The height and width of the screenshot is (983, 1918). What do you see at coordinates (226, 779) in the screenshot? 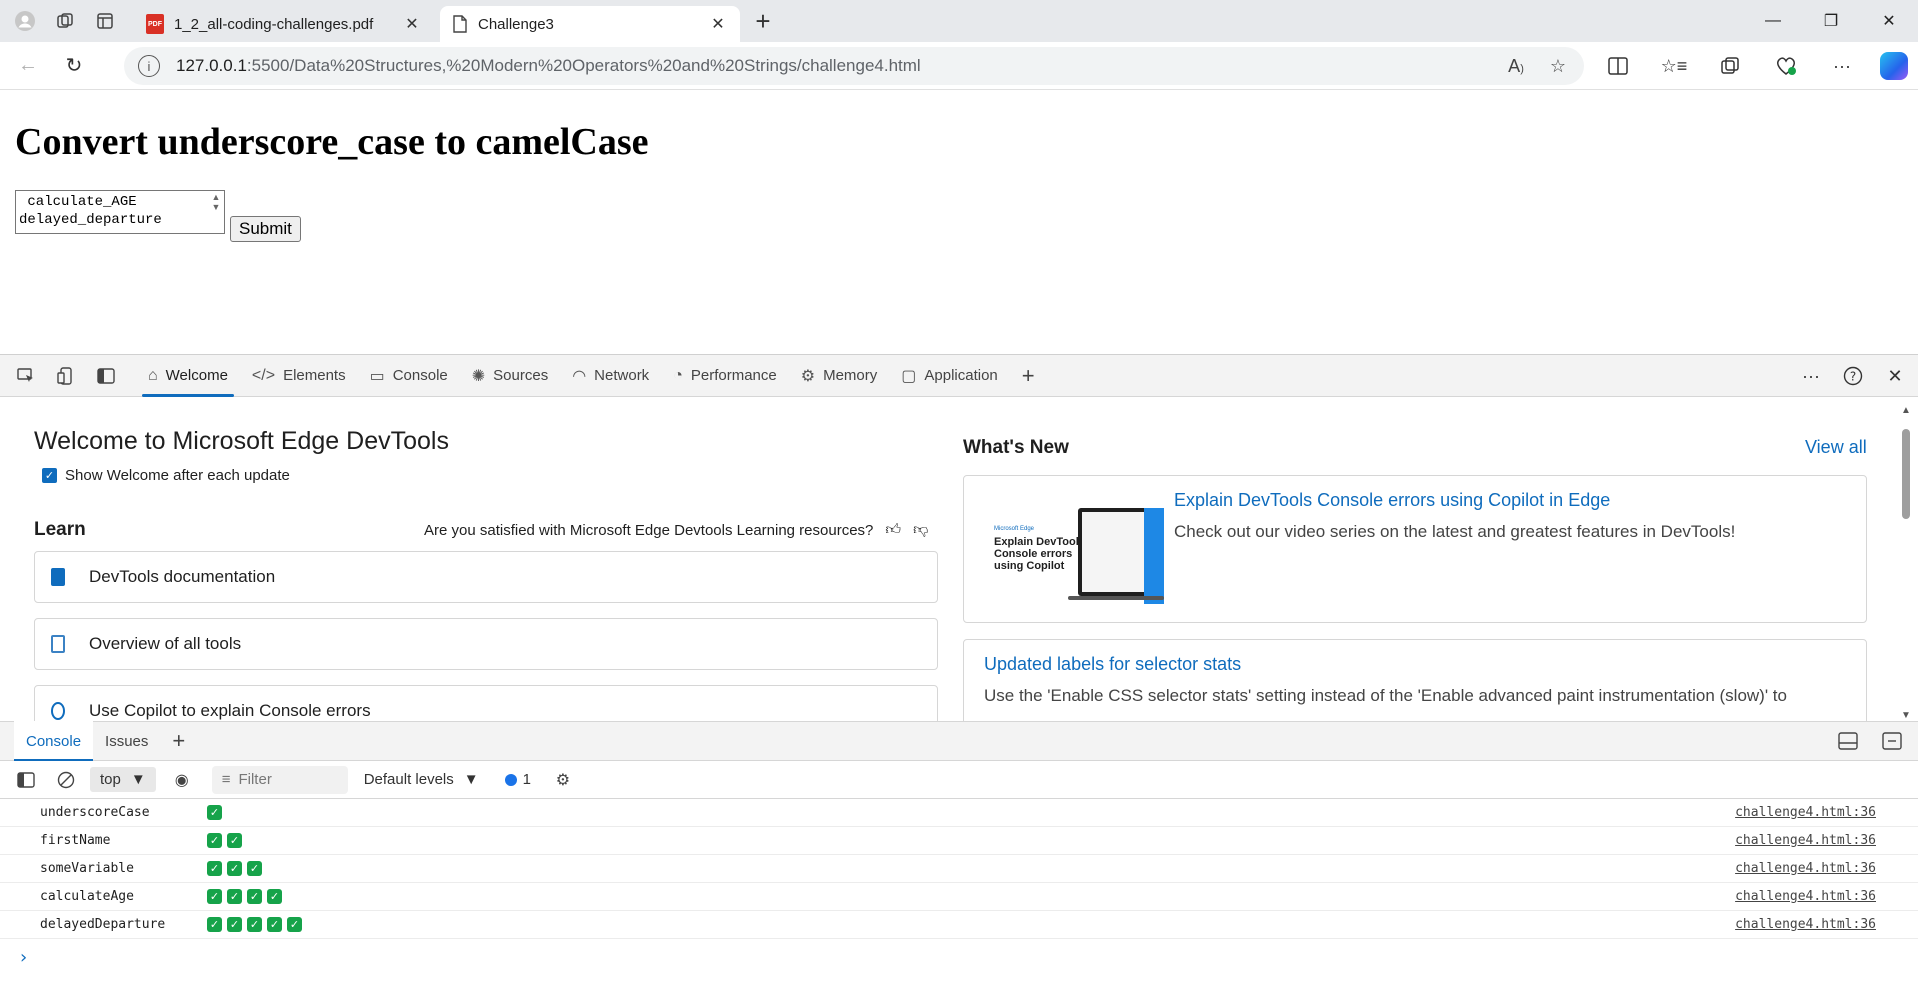
I see `filter-icon: ≡` at bounding box center [226, 779].